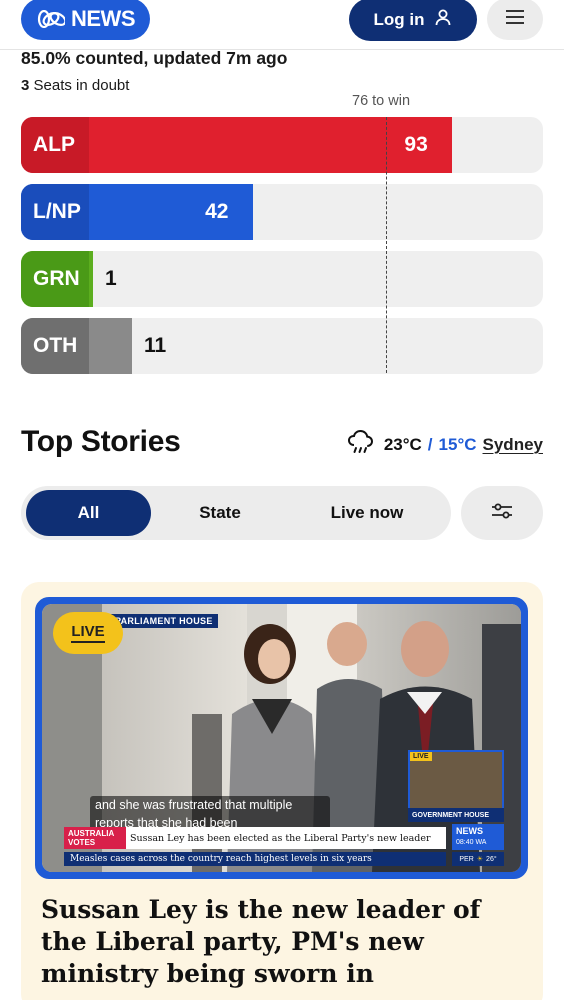 The width and height of the screenshot is (564, 1000). Describe the element at coordinates (443, 19) in the screenshot. I see `user-icon` at that location.